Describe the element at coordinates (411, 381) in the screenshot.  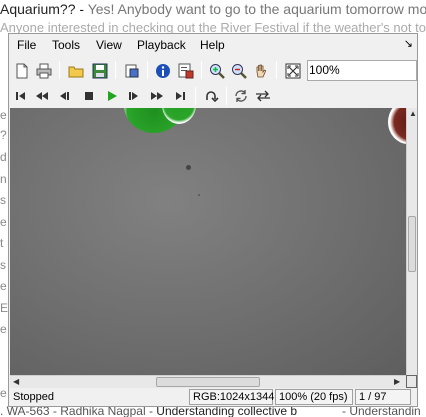
I see `scrollbar-corner` at that location.